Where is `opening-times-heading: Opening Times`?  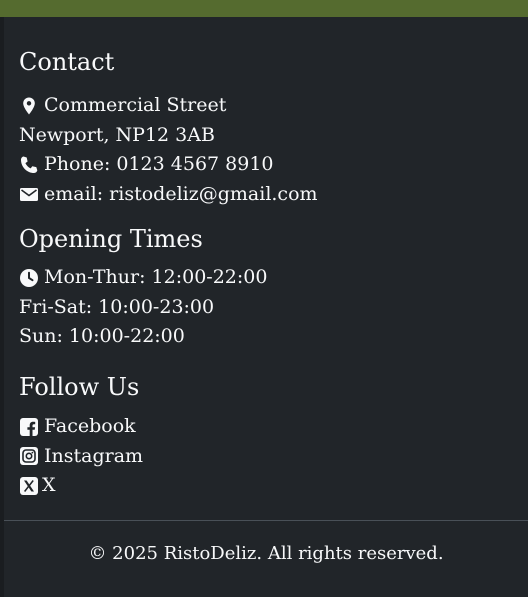 opening-times-heading: Opening Times is located at coordinates (111, 239).